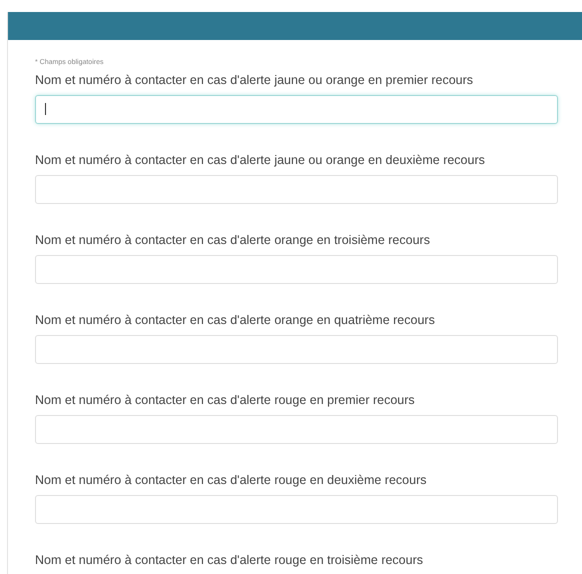 This screenshot has height=574, width=582. What do you see at coordinates (260, 160) in the screenshot?
I see `field-label: Nom et numéro à contacter en cas d'alerte jaune ou orange en deuxième recours` at bounding box center [260, 160].